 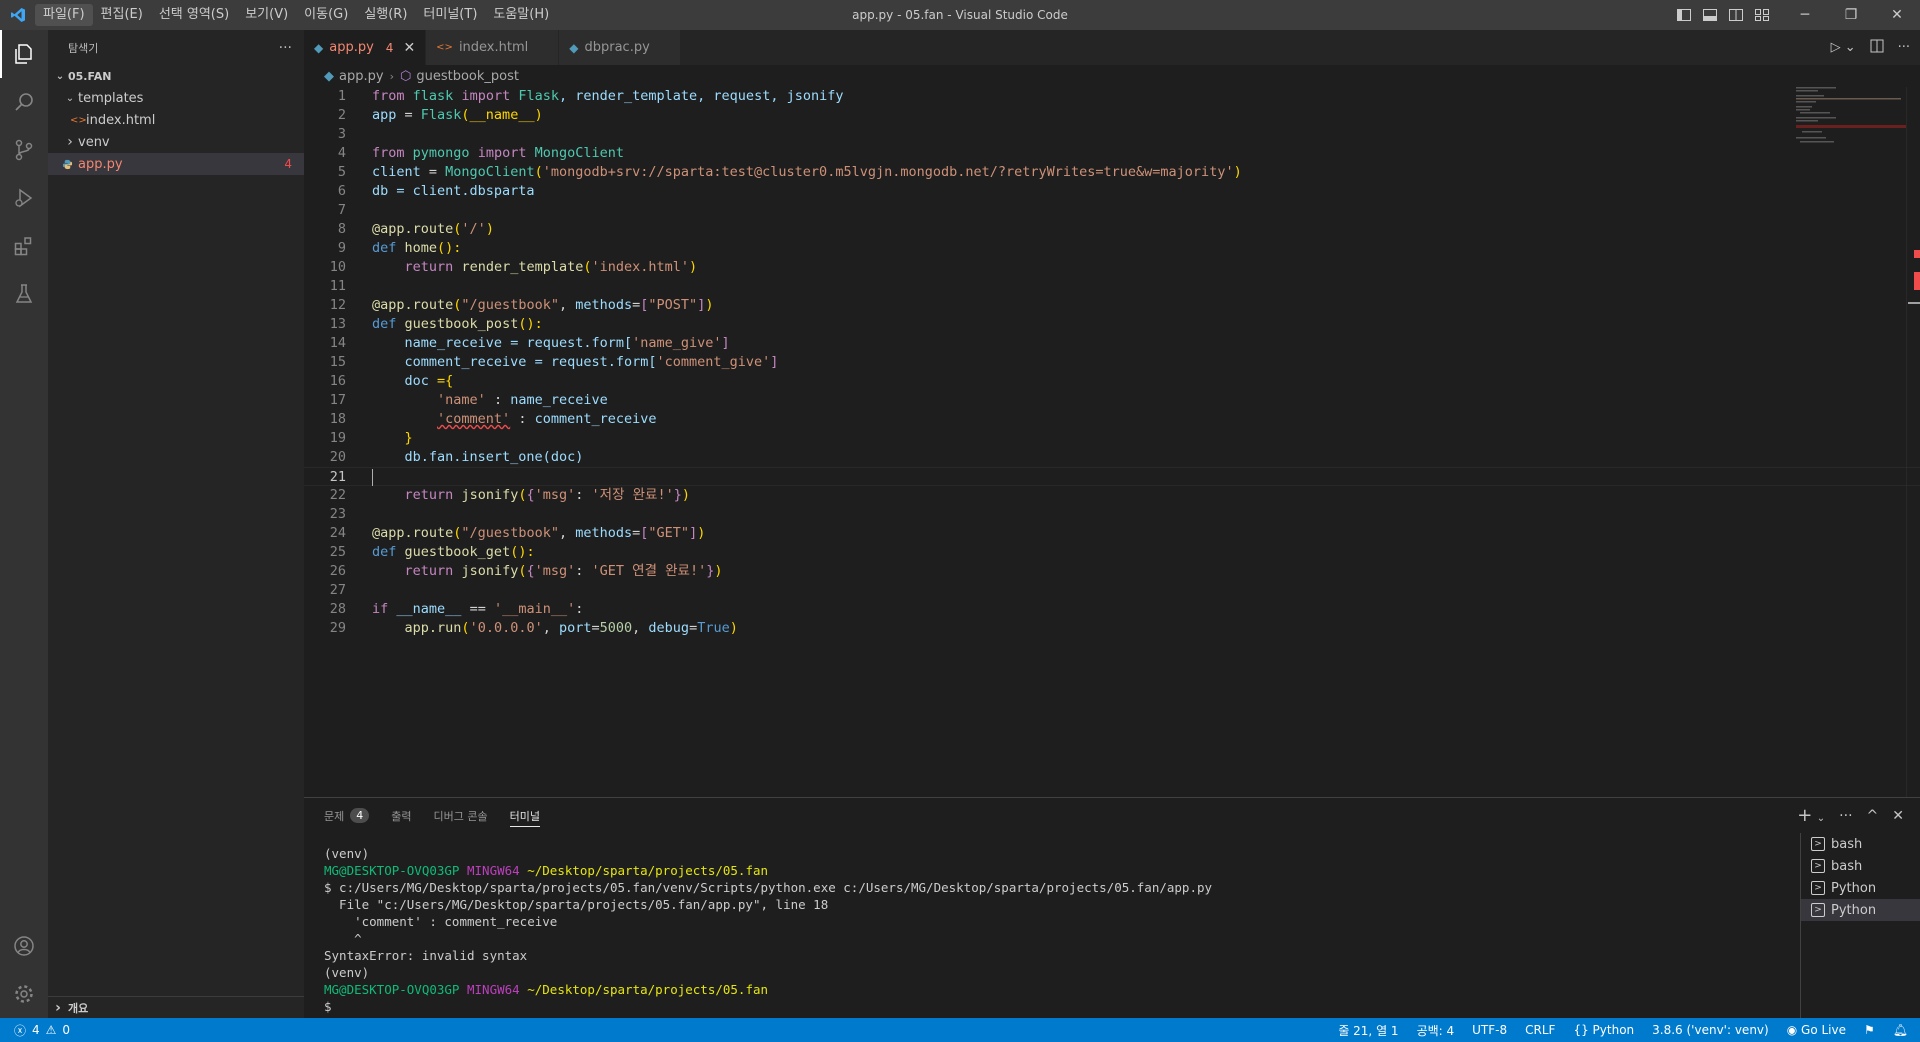 I want to click on code-line: return jsonify({'msg': '저장 완료!'}), so click(x=518, y=495).